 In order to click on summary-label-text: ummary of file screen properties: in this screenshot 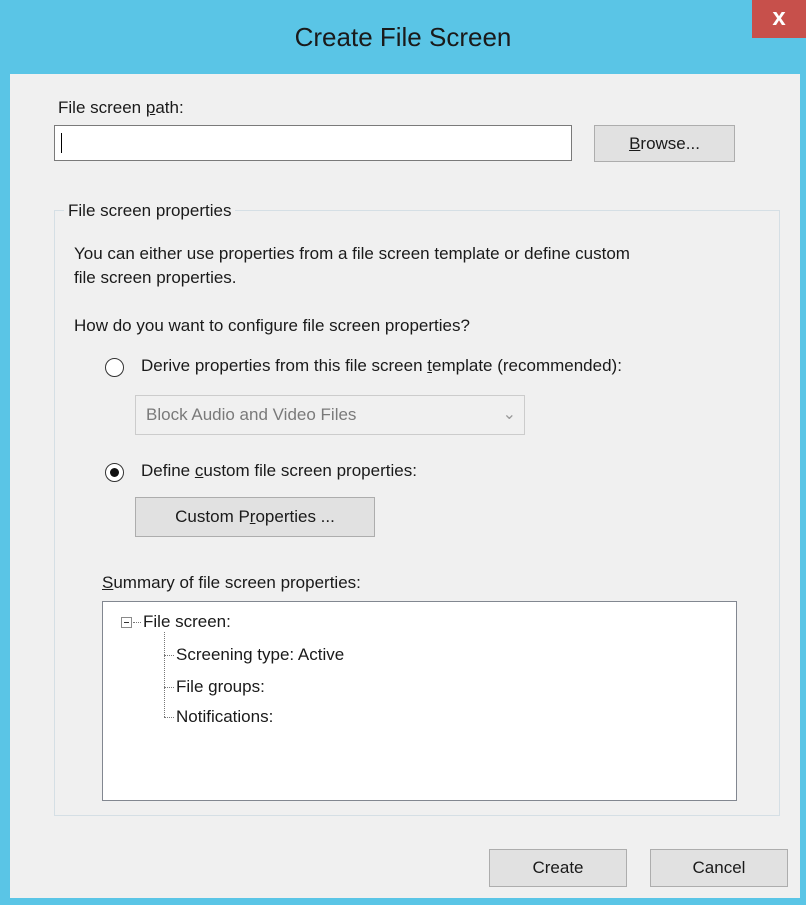, I will do `click(237, 582)`.